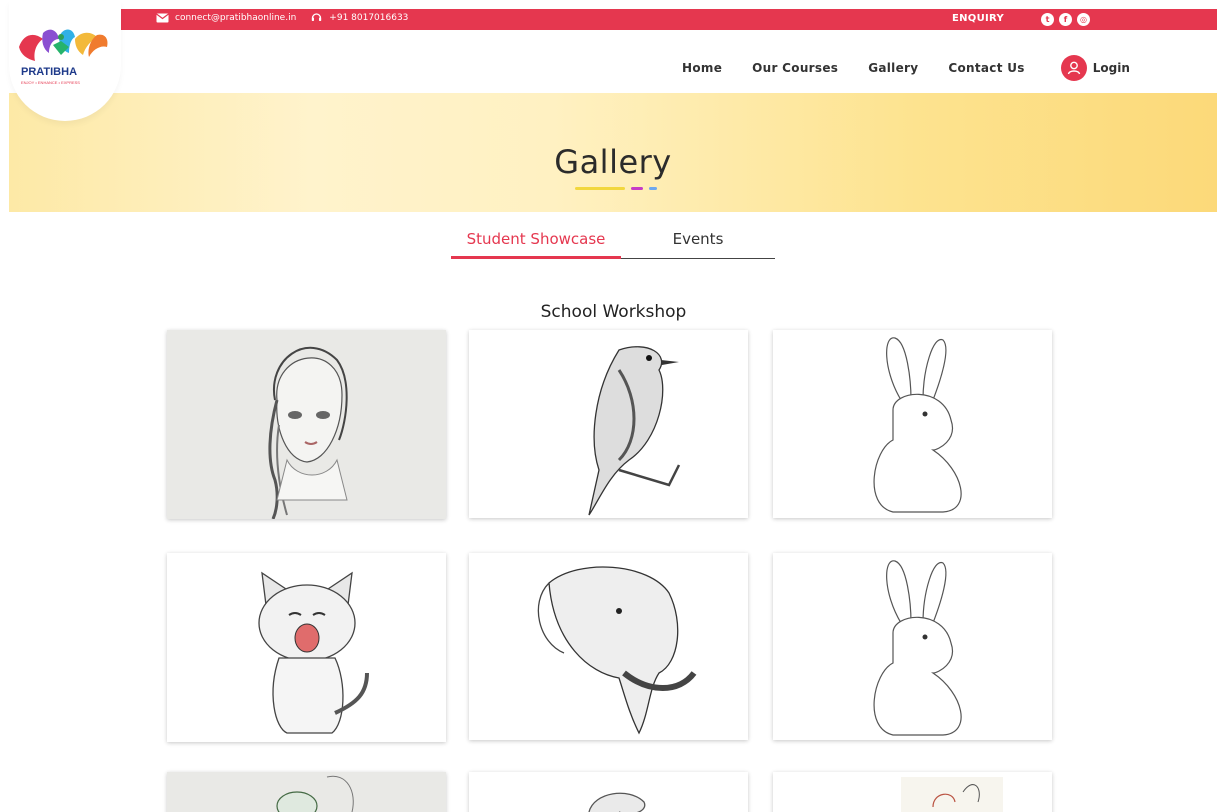  What do you see at coordinates (600, 188) in the screenshot?
I see `underline-yellow` at bounding box center [600, 188].